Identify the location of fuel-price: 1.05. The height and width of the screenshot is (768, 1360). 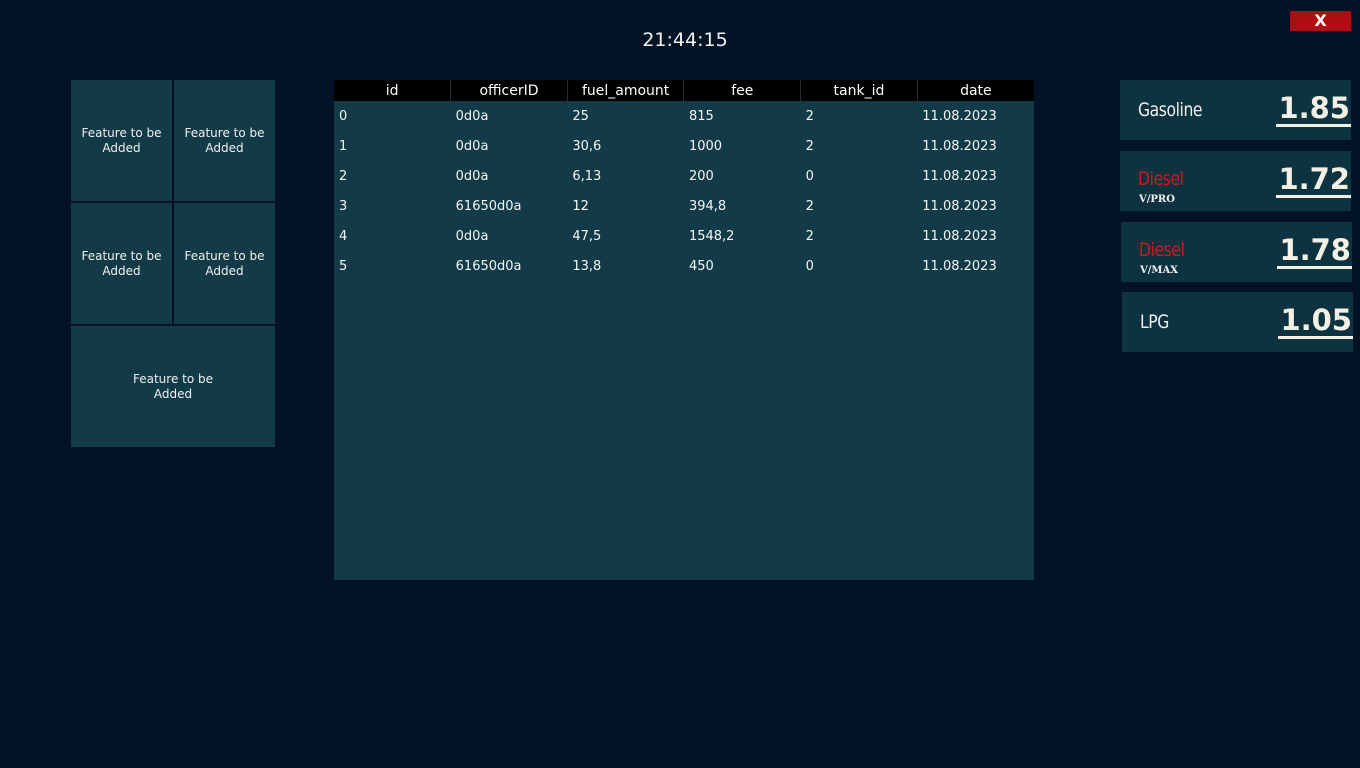
(1315, 321).